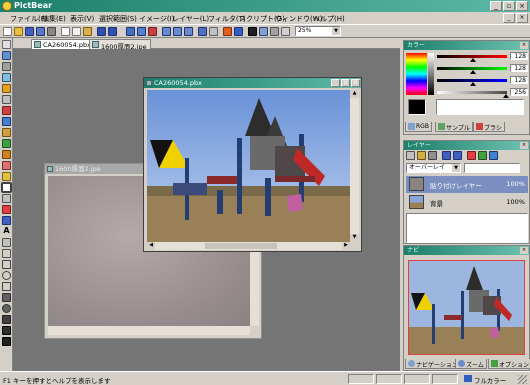 Image resolution: width=530 pixels, height=385 pixels. Describe the element at coordinates (522, 18) in the screenshot. I see `doc-close-button: ×` at that location.